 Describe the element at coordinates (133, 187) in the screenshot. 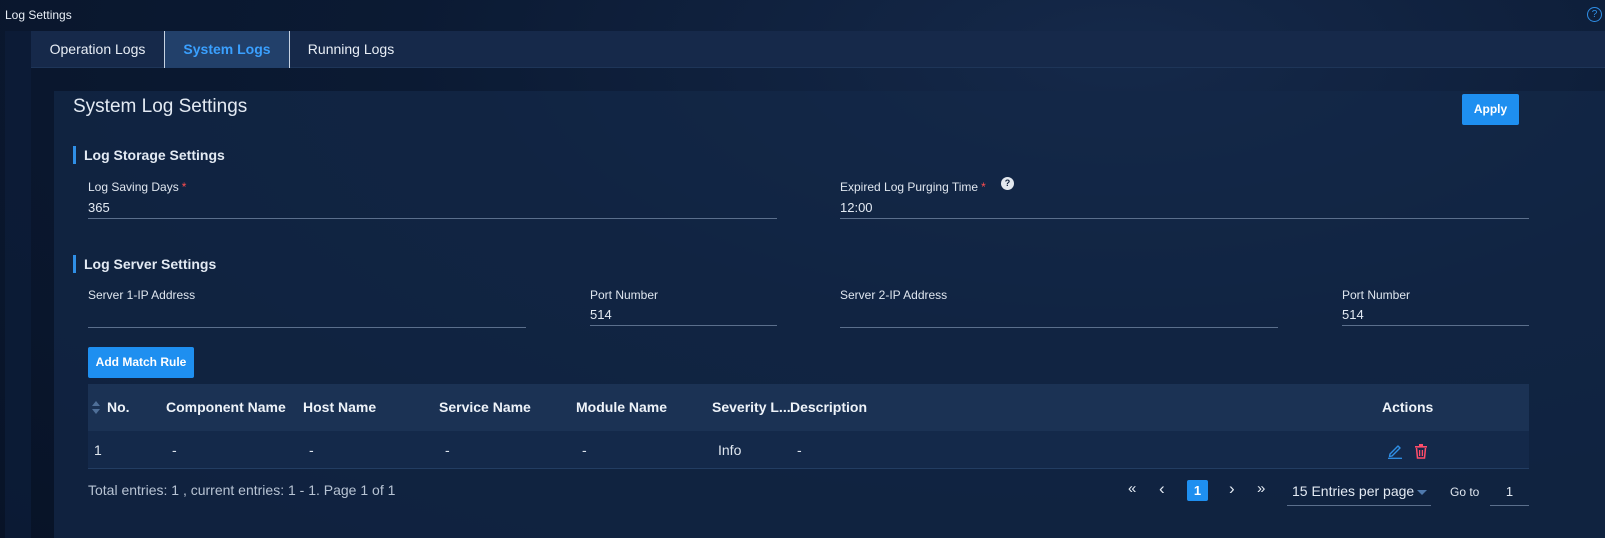

I see `saving-days-label-text: Log Saving Days` at that location.